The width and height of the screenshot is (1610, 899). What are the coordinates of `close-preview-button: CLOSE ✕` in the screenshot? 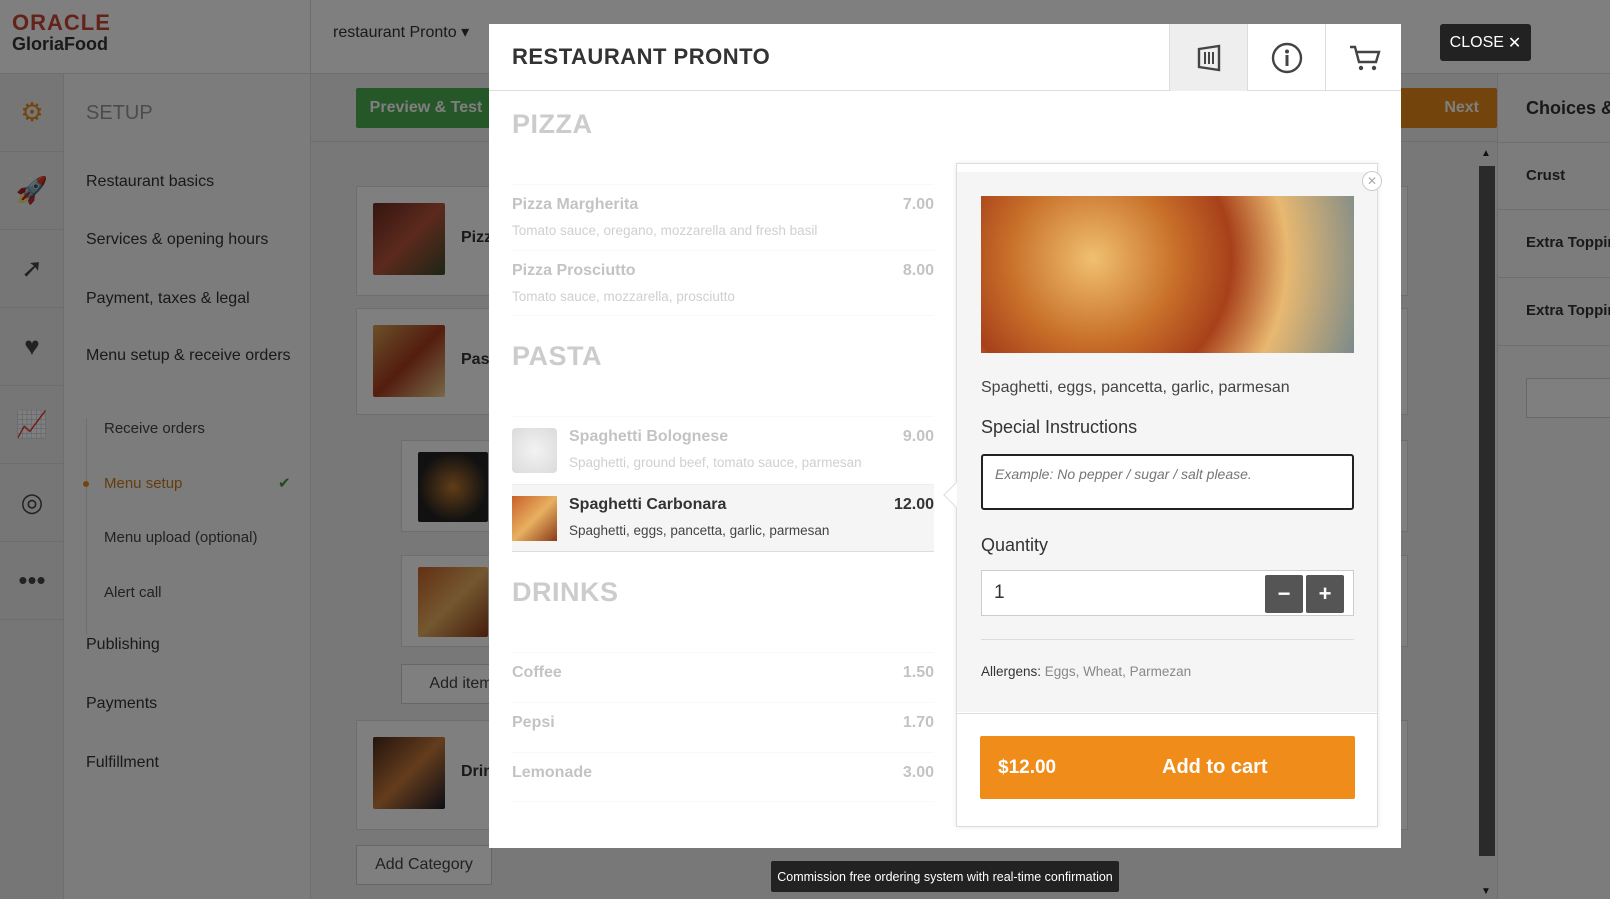 It's located at (1485, 42).